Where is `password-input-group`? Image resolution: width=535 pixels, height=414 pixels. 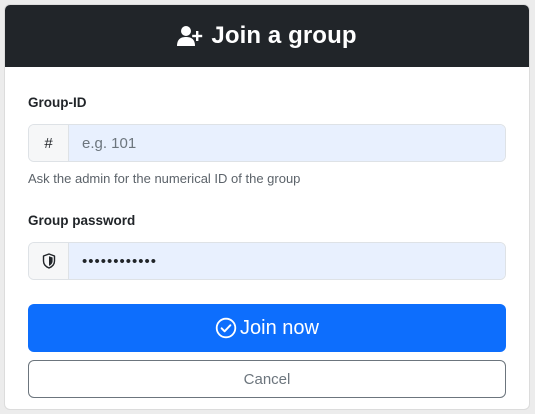 password-input-group is located at coordinates (267, 261).